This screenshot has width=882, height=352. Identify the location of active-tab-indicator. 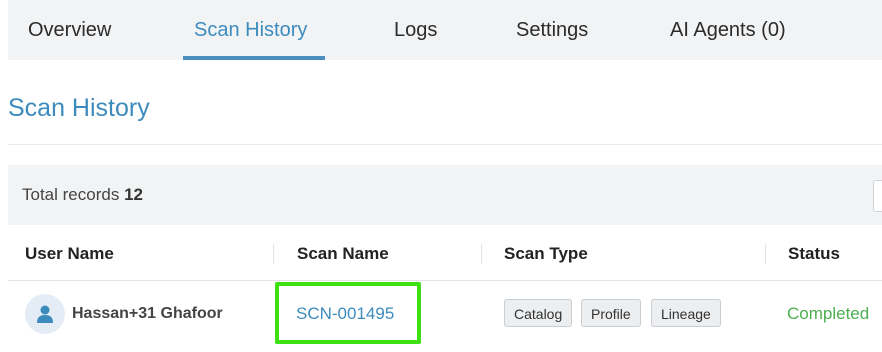
(254, 58).